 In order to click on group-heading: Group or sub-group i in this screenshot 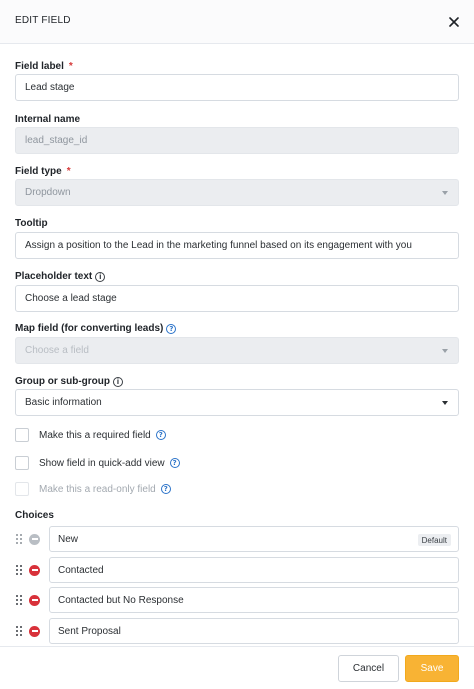, I will do `click(69, 381)`.